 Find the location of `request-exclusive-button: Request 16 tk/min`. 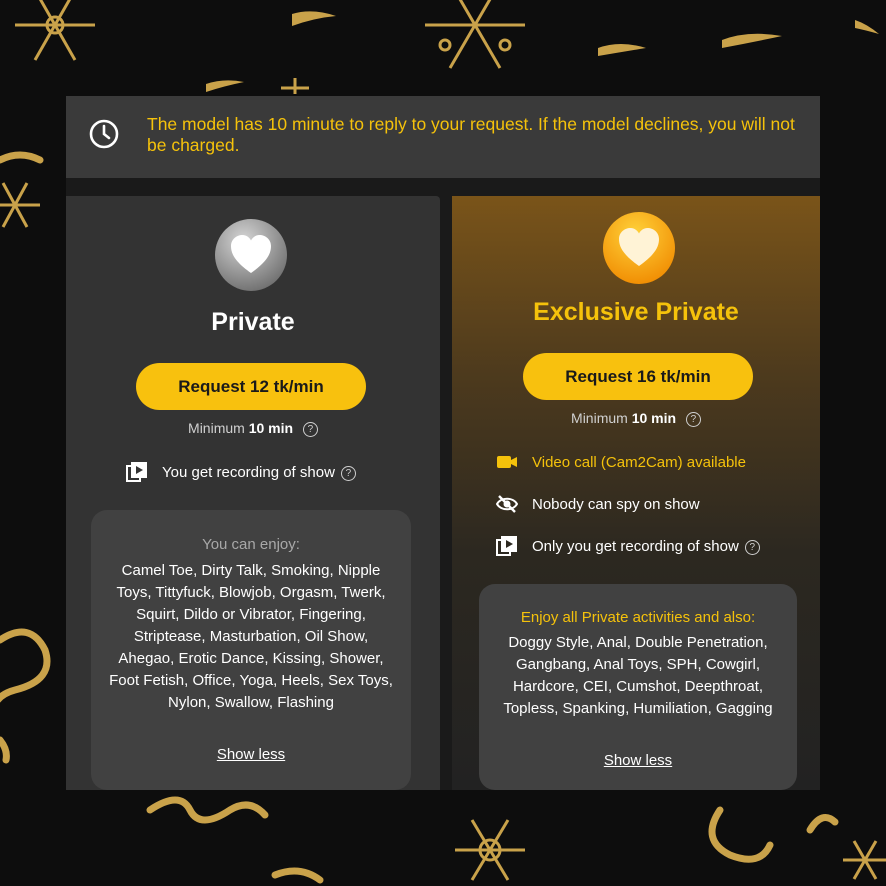

request-exclusive-button: Request 16 tk/min is located at coordinates (638, 376).